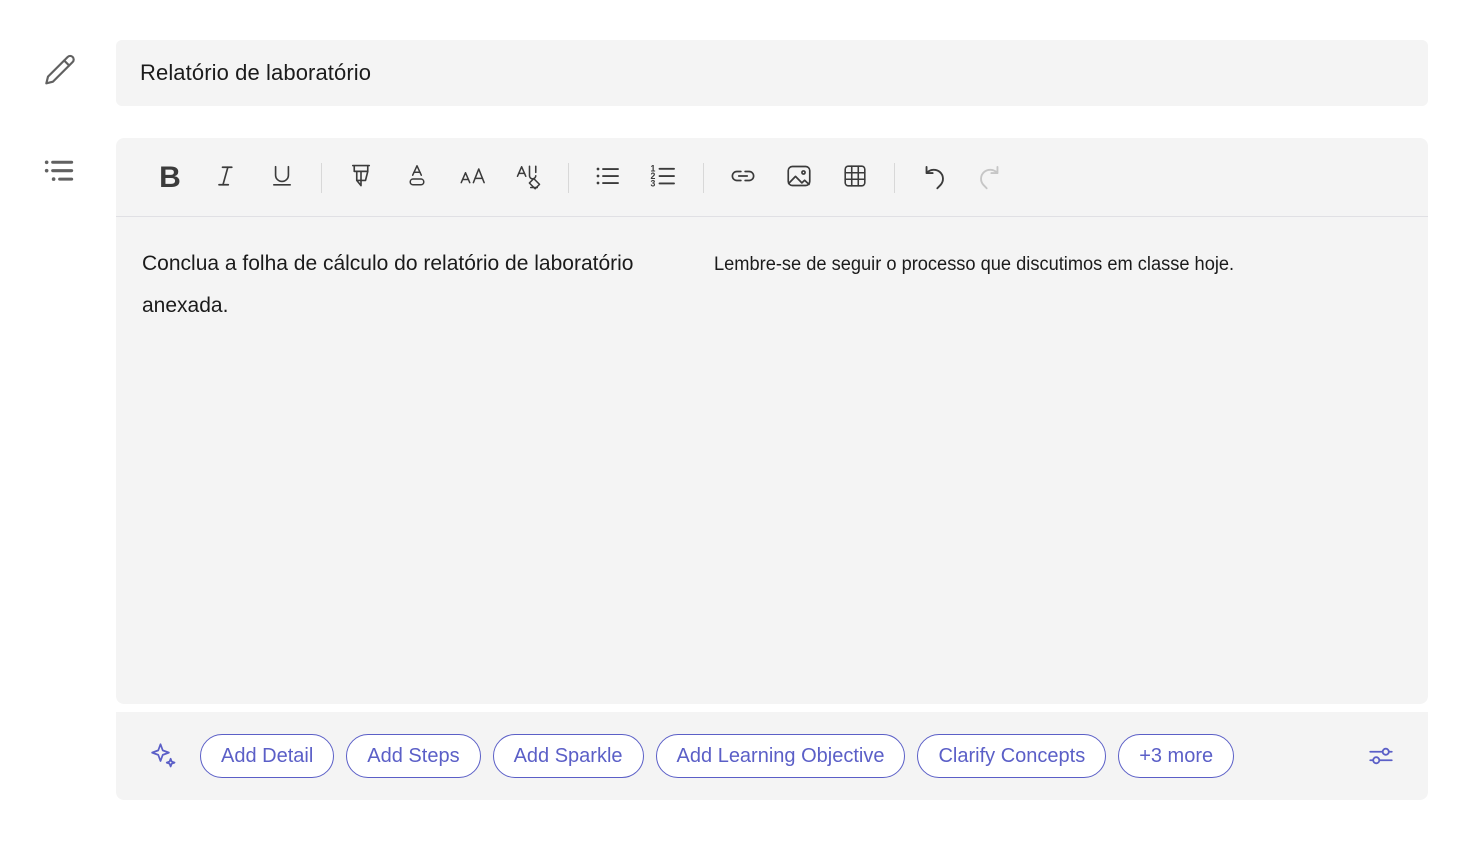 This screenshot has height=844, width=1460. I want to click on assignment-title-field: Relatório de laboratório, so click(772, 73).